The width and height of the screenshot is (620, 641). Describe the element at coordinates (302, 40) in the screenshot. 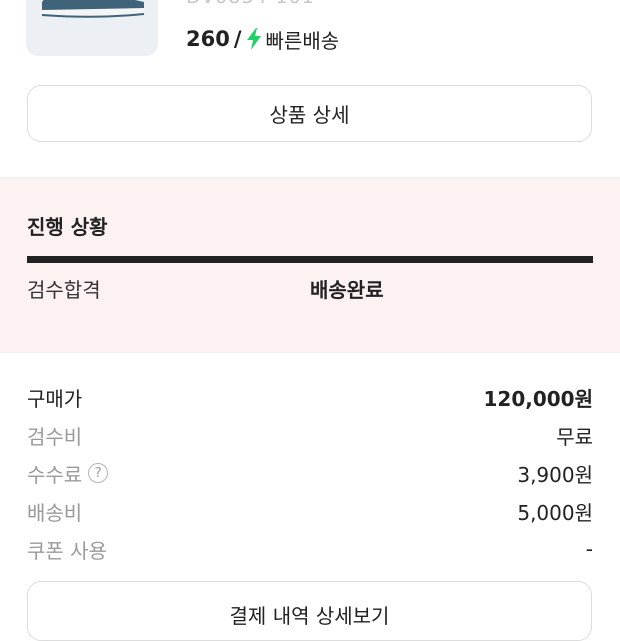

I see `fast-shipping-label: 빠른배송` at that location.